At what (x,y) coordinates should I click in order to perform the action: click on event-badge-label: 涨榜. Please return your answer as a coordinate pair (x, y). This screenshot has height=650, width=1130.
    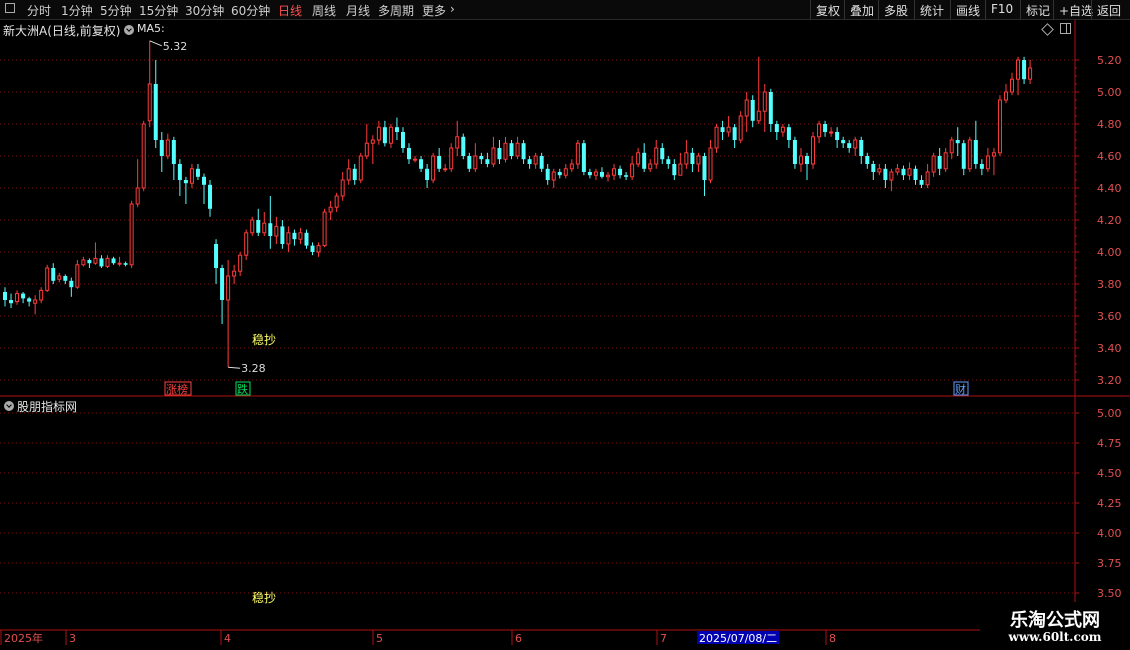
    Looking at the image, I should click on (177, 389).